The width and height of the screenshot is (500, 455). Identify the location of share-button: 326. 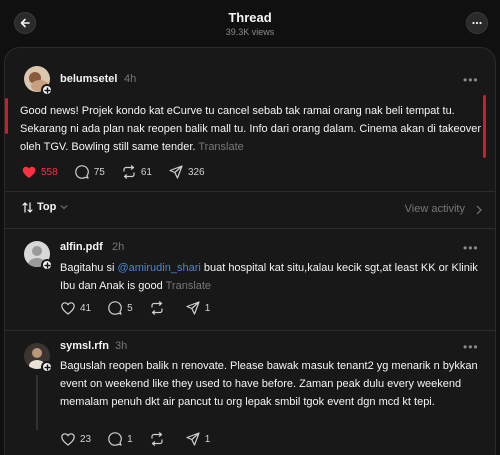
(187, 172).